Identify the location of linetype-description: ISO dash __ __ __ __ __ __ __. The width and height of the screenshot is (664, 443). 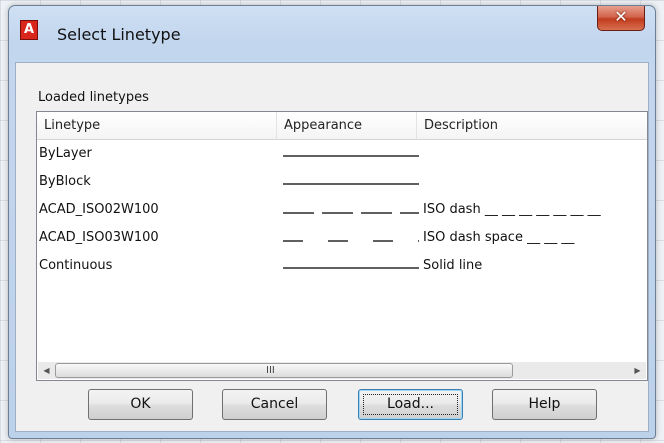
(512, 209).